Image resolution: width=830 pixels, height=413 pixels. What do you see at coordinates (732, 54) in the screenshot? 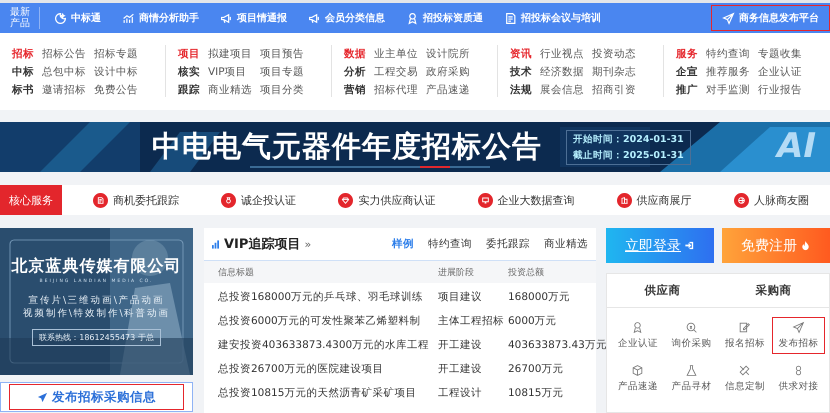
I see `menu-link: 特约查询` at bounding box center [732, 54].